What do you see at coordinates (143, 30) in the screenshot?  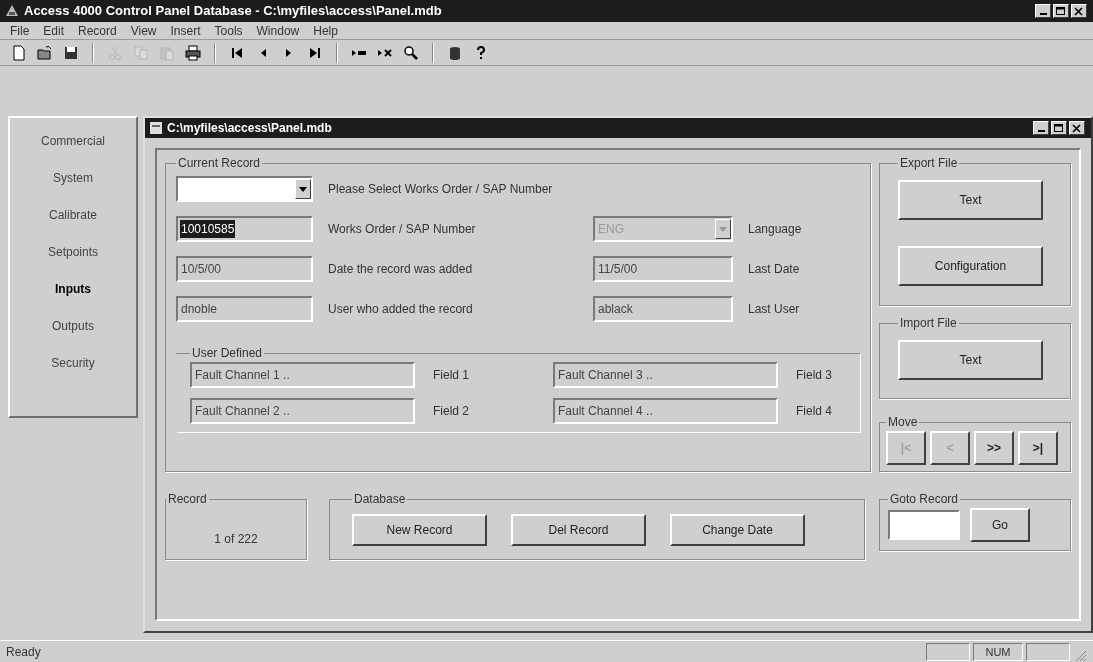 I see `menu-item: View` at bounding box center [143, 30].